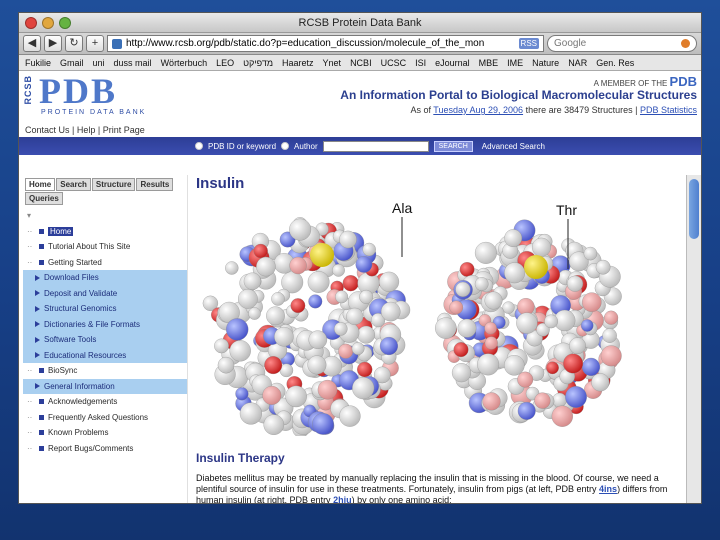 This screenshot has height=540, width=720. What do you see at coordinates (645, 81) in the screenshot?
I see `member-badge: A MEMBER OF THE PDB` at bounding box center [645, 81].